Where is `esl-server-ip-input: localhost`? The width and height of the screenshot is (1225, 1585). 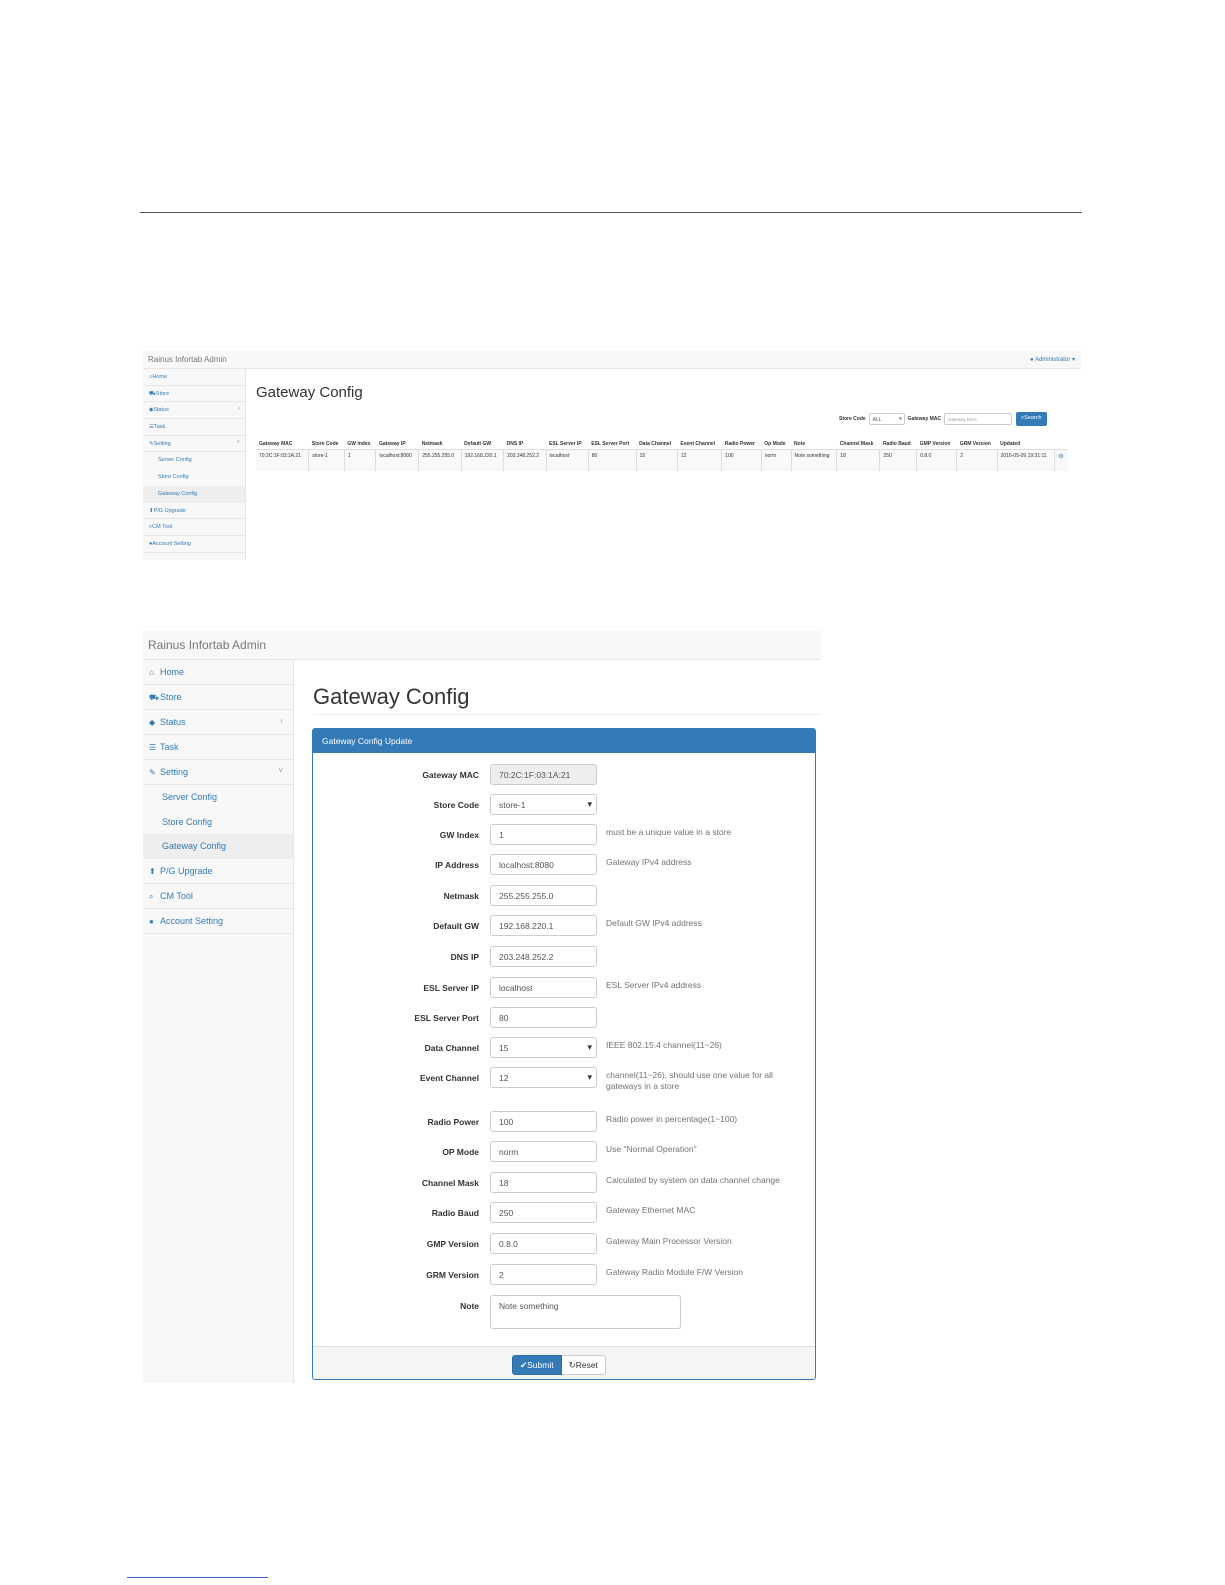 esl-server-ip-input: localhost is located at coordinates (543, 987).